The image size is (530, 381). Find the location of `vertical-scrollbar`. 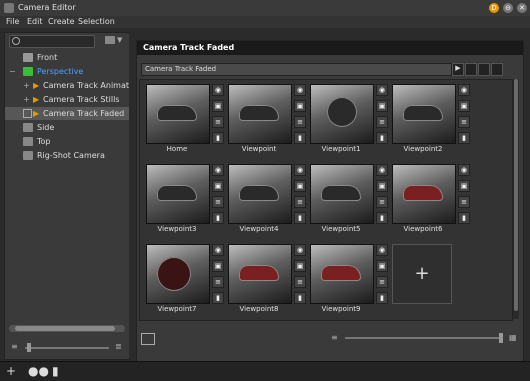

vertical-scrollbar is located at coordinates (516, 199).